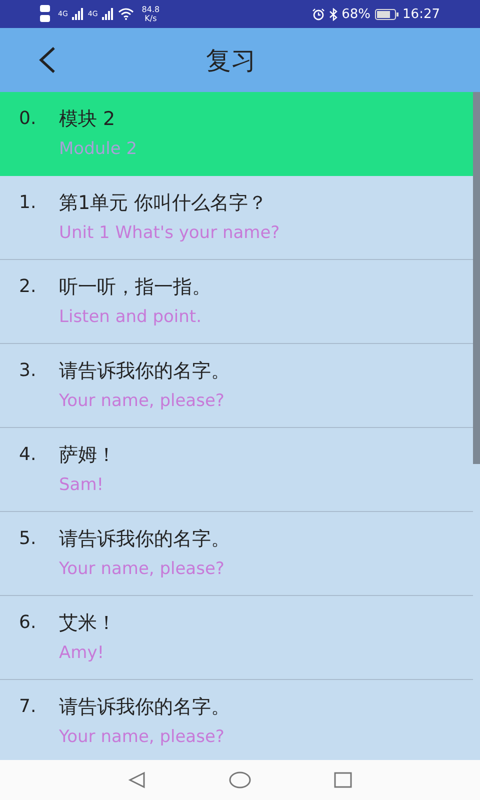 The image size is (480, 800). I want to click on lesson-item: 0. 模块 2 Module 2, so click(236, 134).